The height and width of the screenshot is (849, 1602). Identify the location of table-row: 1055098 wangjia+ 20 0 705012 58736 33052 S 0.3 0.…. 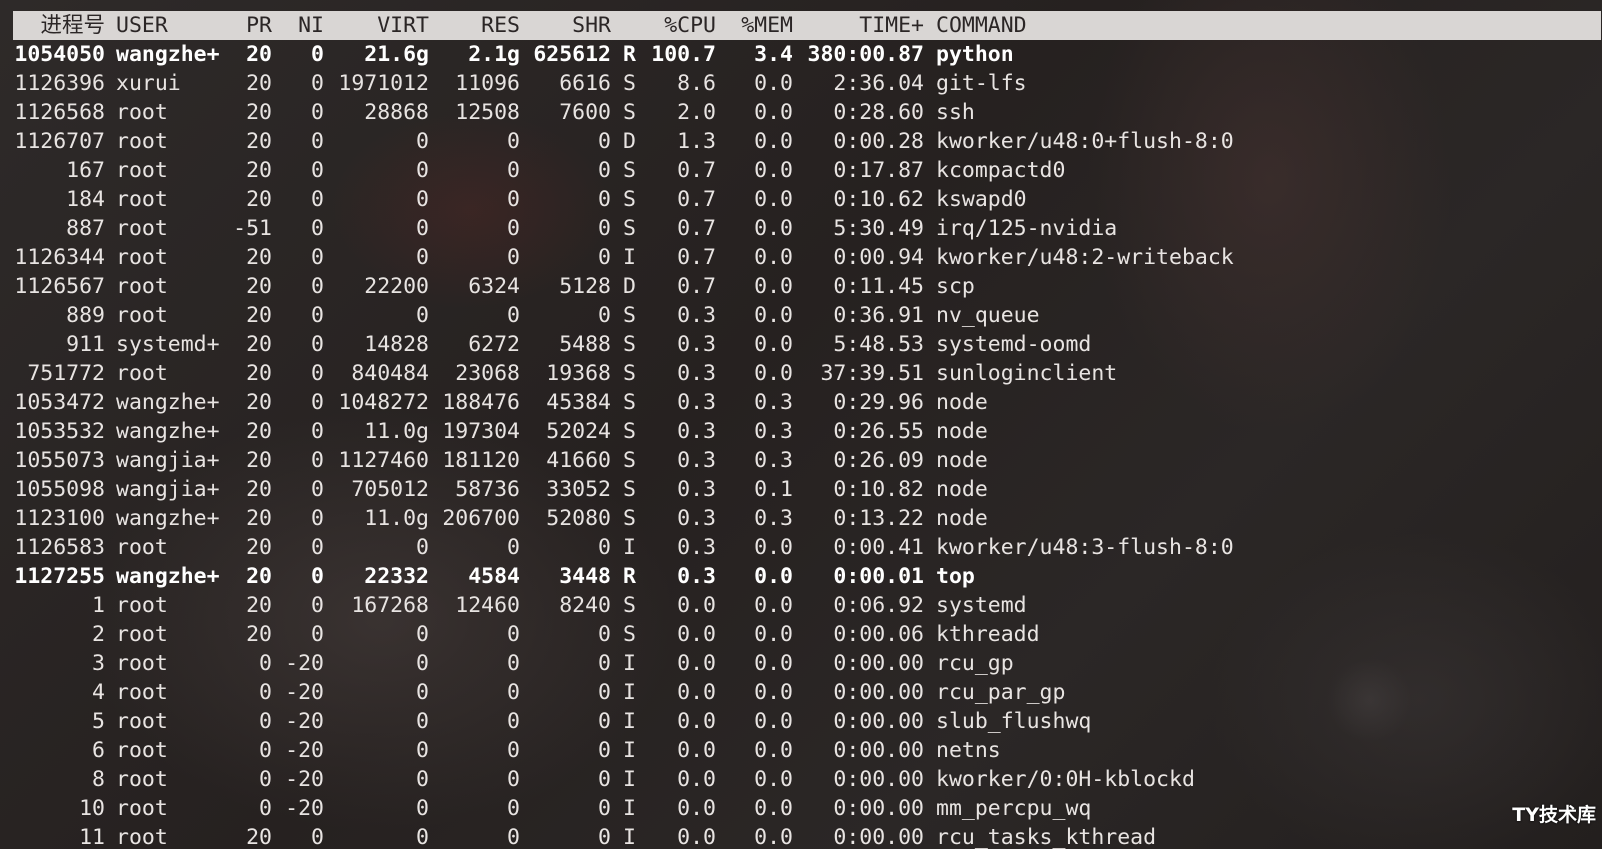
(801, 489).